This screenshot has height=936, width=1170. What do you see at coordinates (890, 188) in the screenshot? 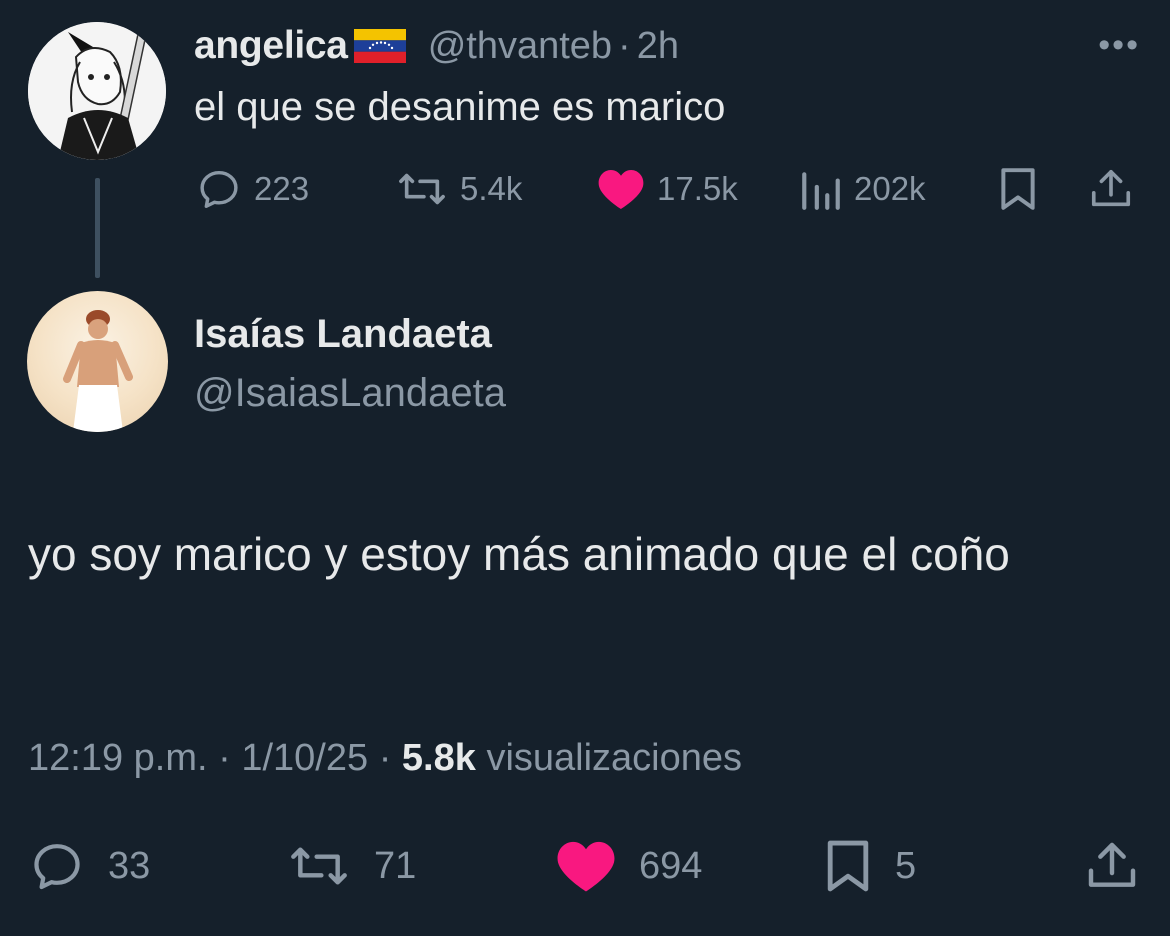
I see `parent-views-count: 202k` at bounding box center [890, 188].